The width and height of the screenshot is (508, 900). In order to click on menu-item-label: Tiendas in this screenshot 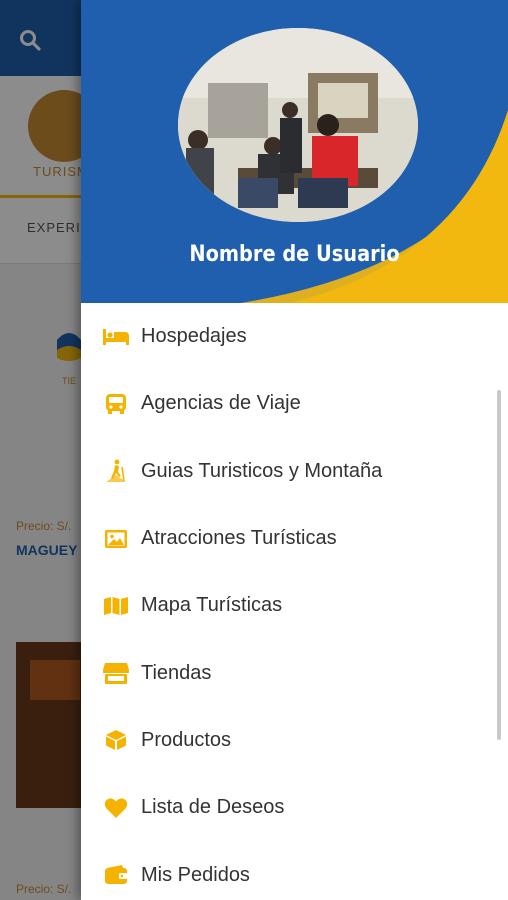, I will do `click(176, 672)`.